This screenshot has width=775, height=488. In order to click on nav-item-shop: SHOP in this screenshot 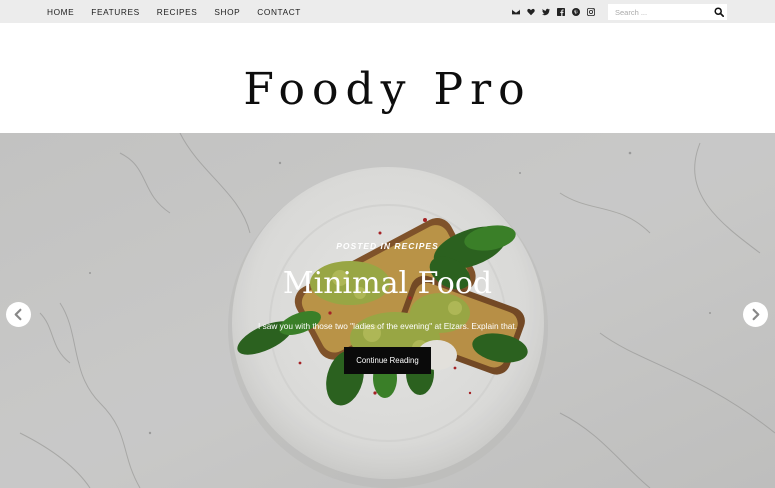, I will do `click(227, 12)`.